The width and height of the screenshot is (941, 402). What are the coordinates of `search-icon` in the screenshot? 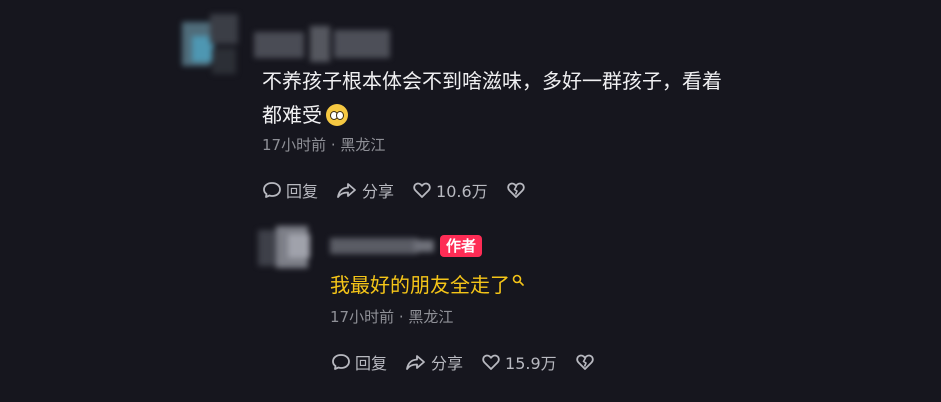 It's located at (518, 280).